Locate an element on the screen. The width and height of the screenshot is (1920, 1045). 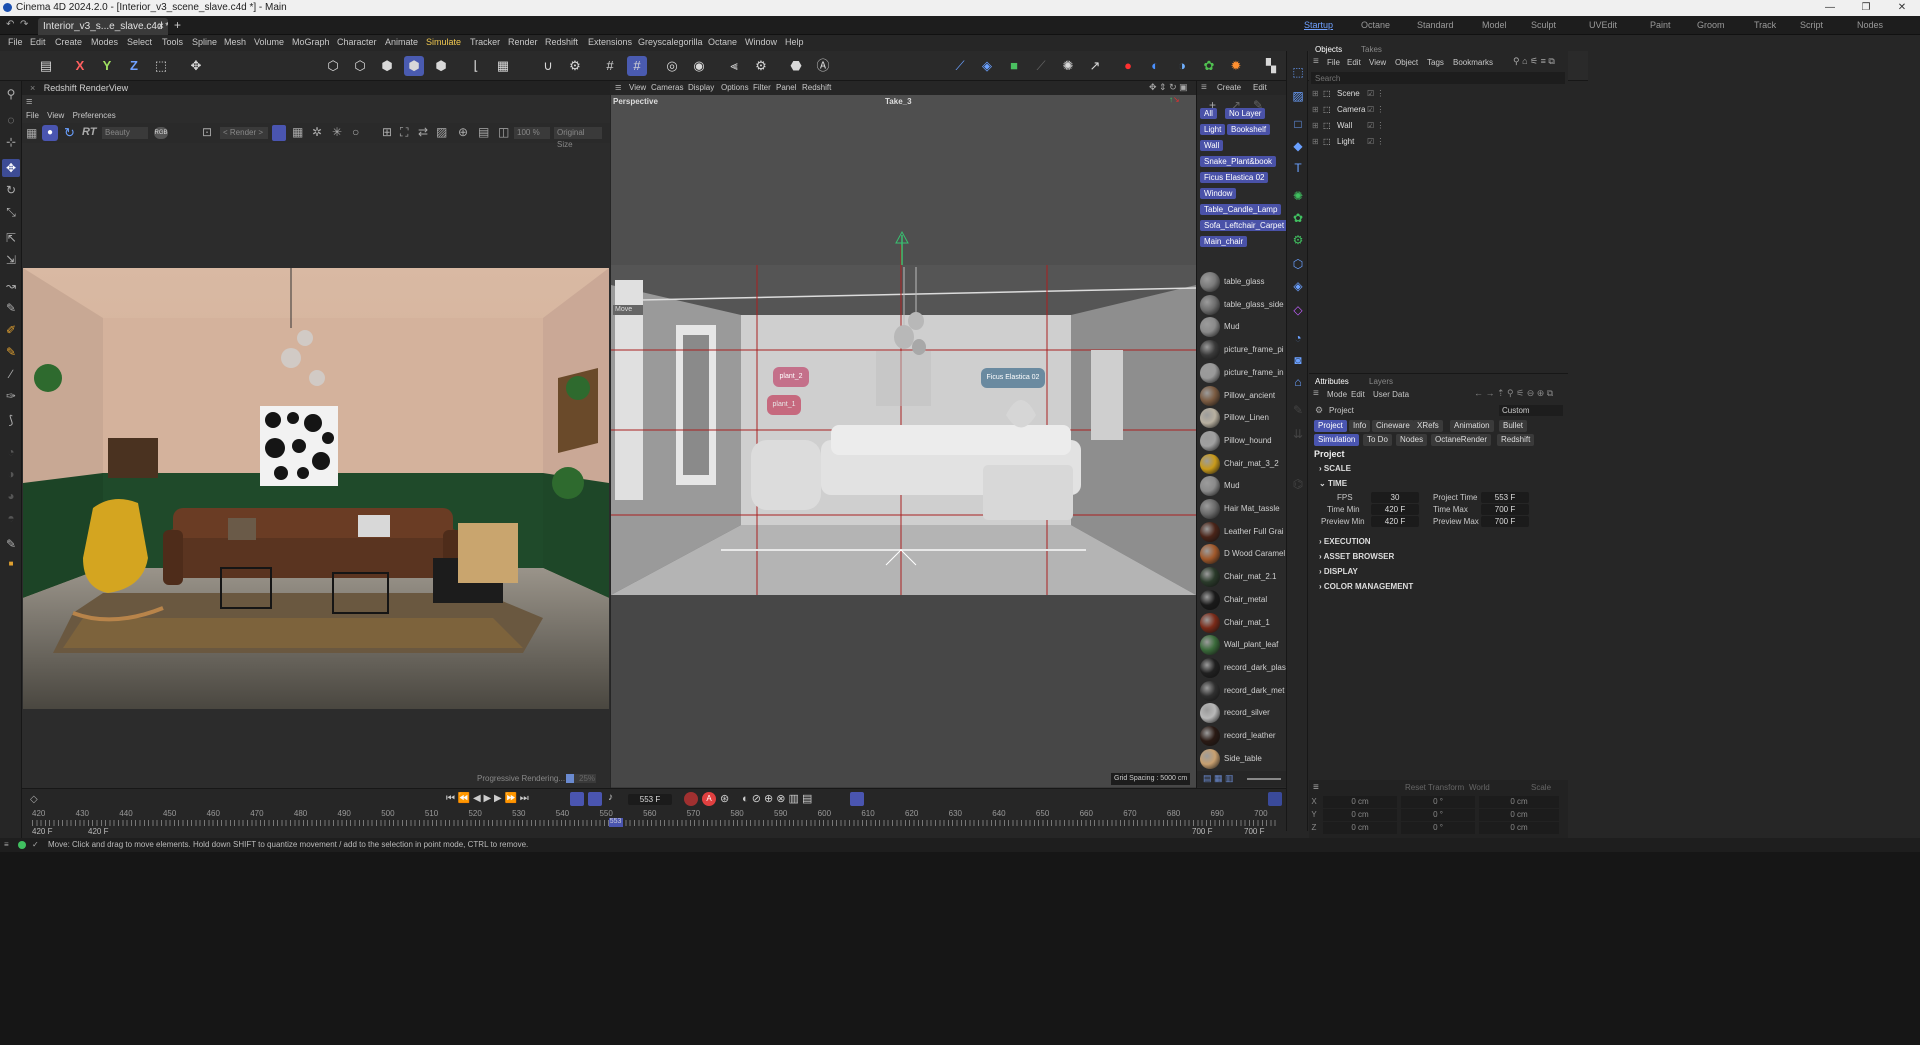
sculpt-smooth-icon: ◑ is located at coordinates (11, 474).